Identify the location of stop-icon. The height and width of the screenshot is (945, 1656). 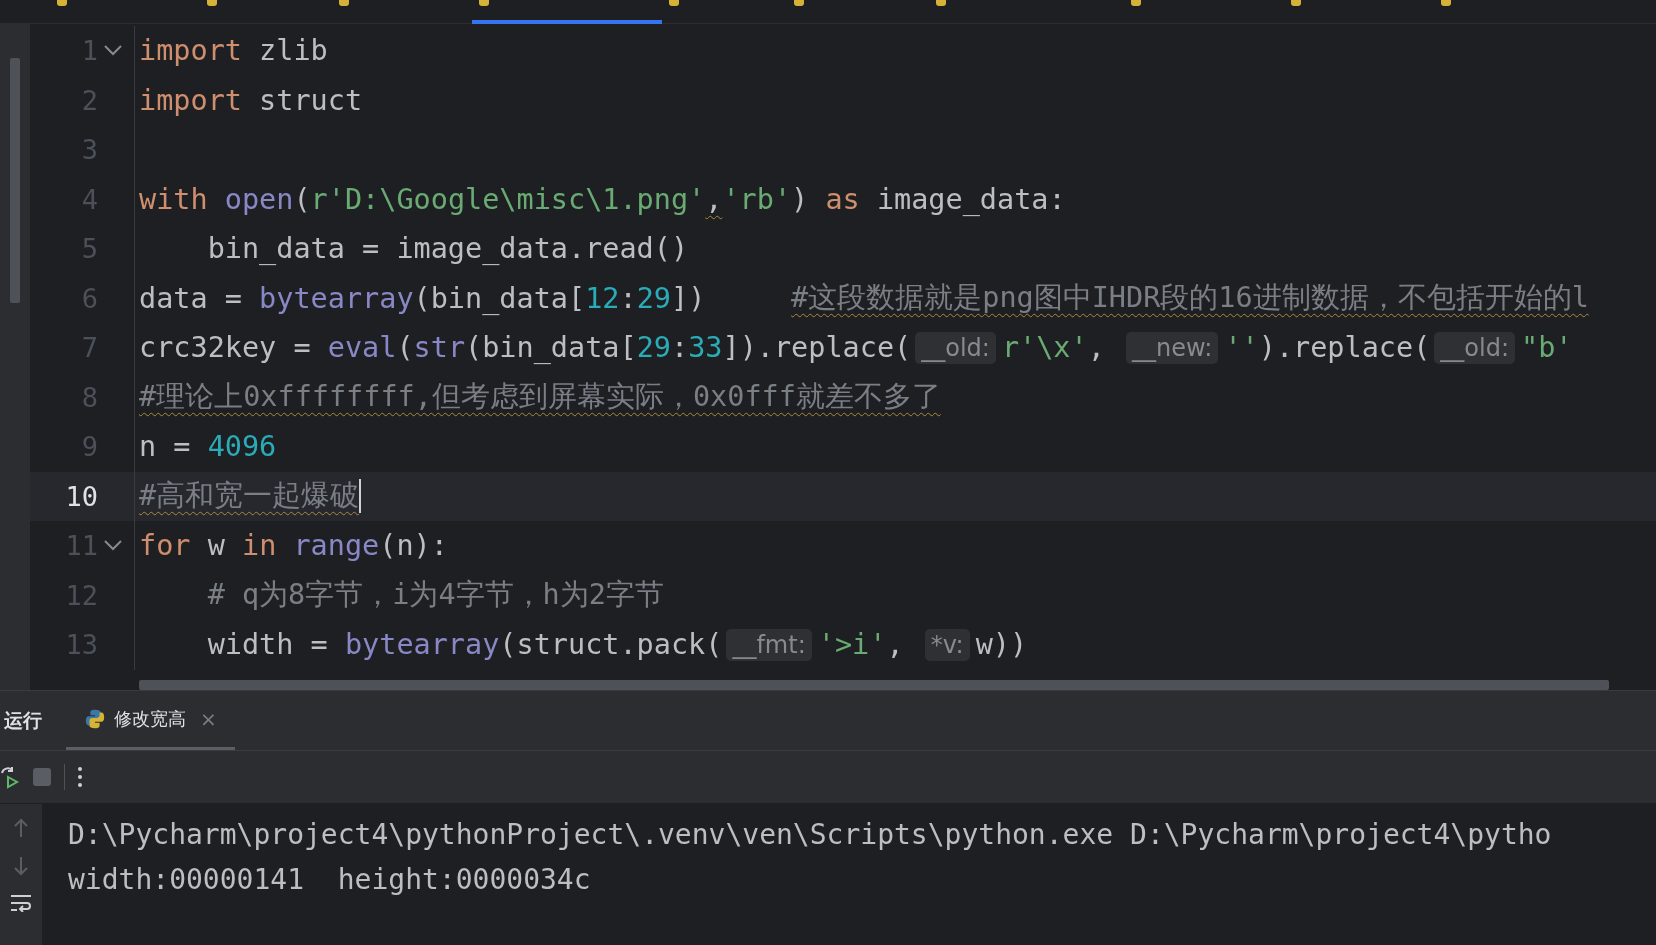
(42, 777).